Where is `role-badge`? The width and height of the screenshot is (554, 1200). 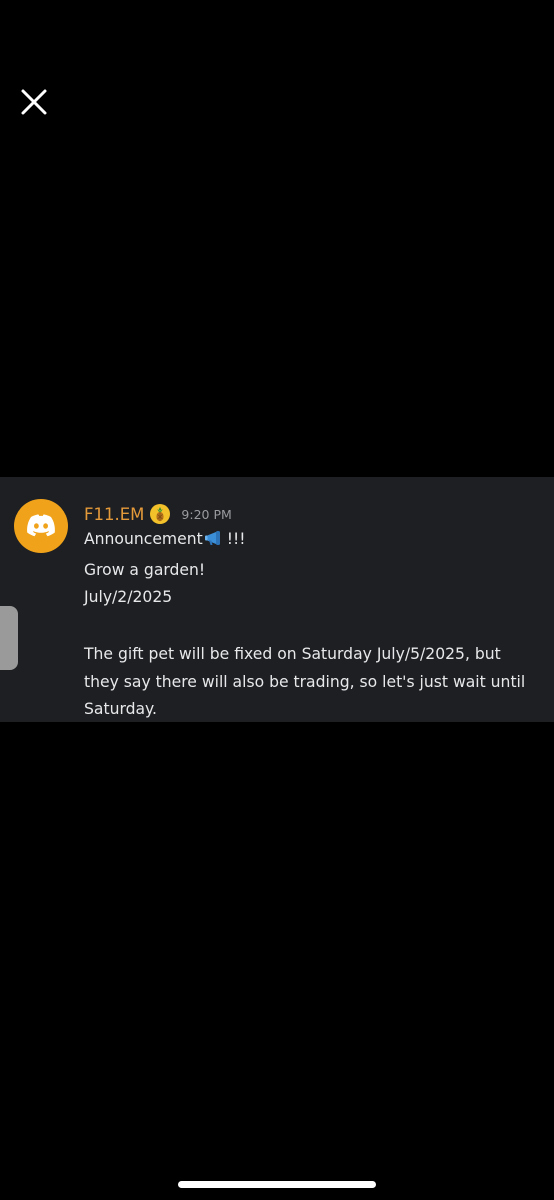
role-badge is located at coordinates (160, 514).